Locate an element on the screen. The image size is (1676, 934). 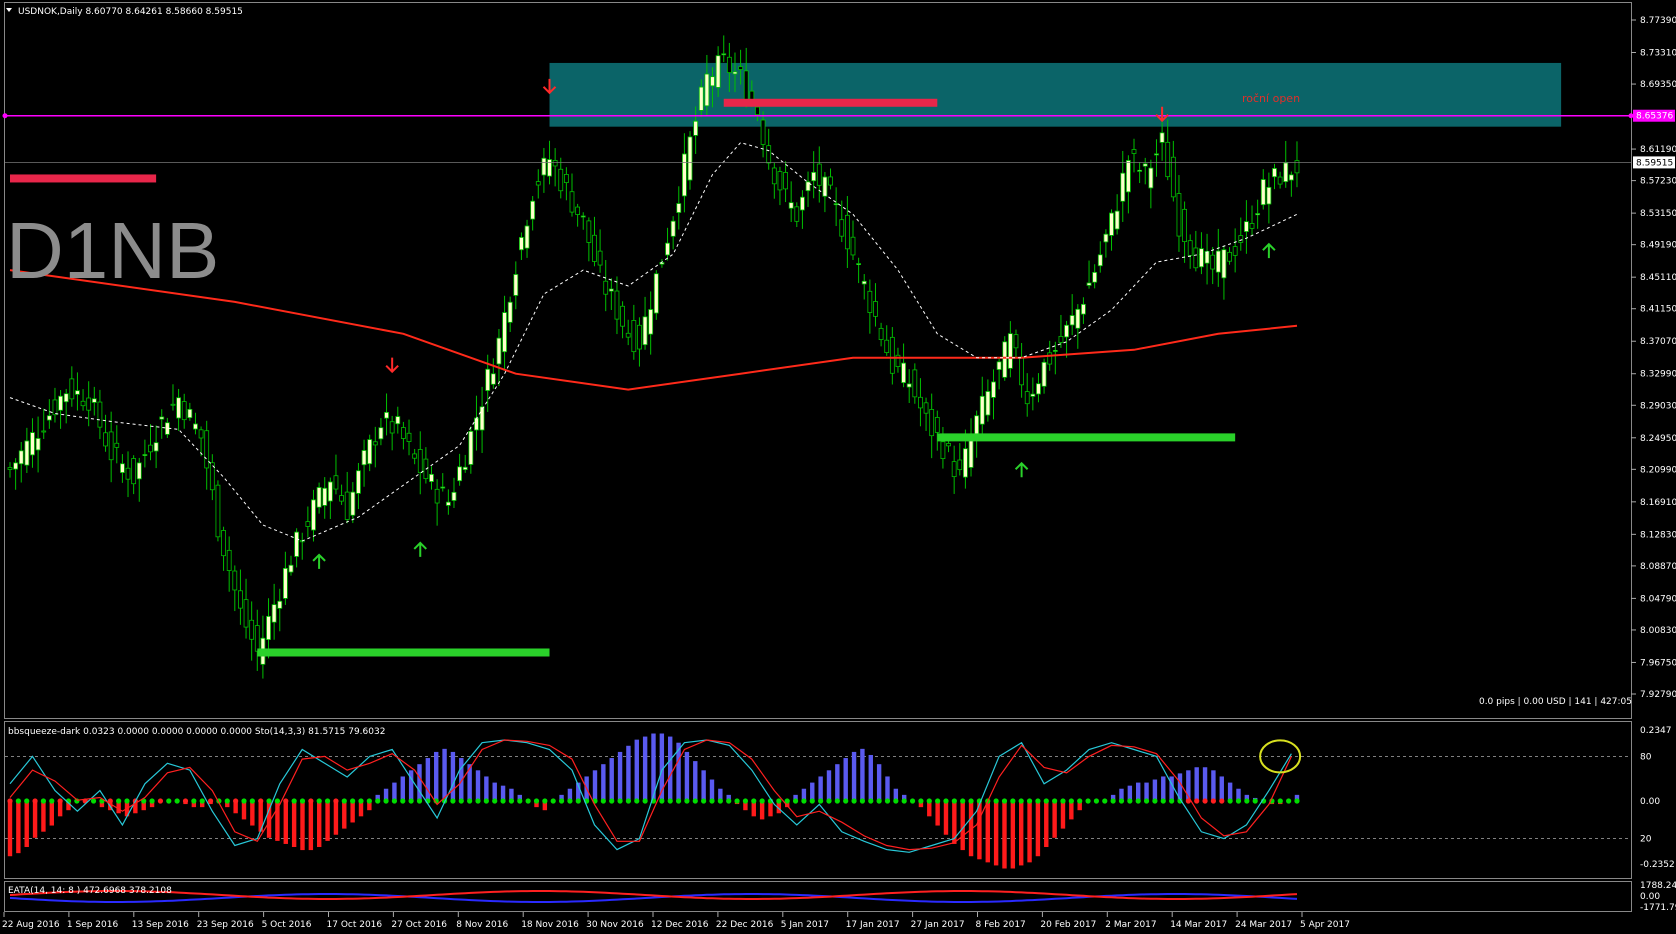
annotation-label: roční open is located at coordinates (1271, 98).